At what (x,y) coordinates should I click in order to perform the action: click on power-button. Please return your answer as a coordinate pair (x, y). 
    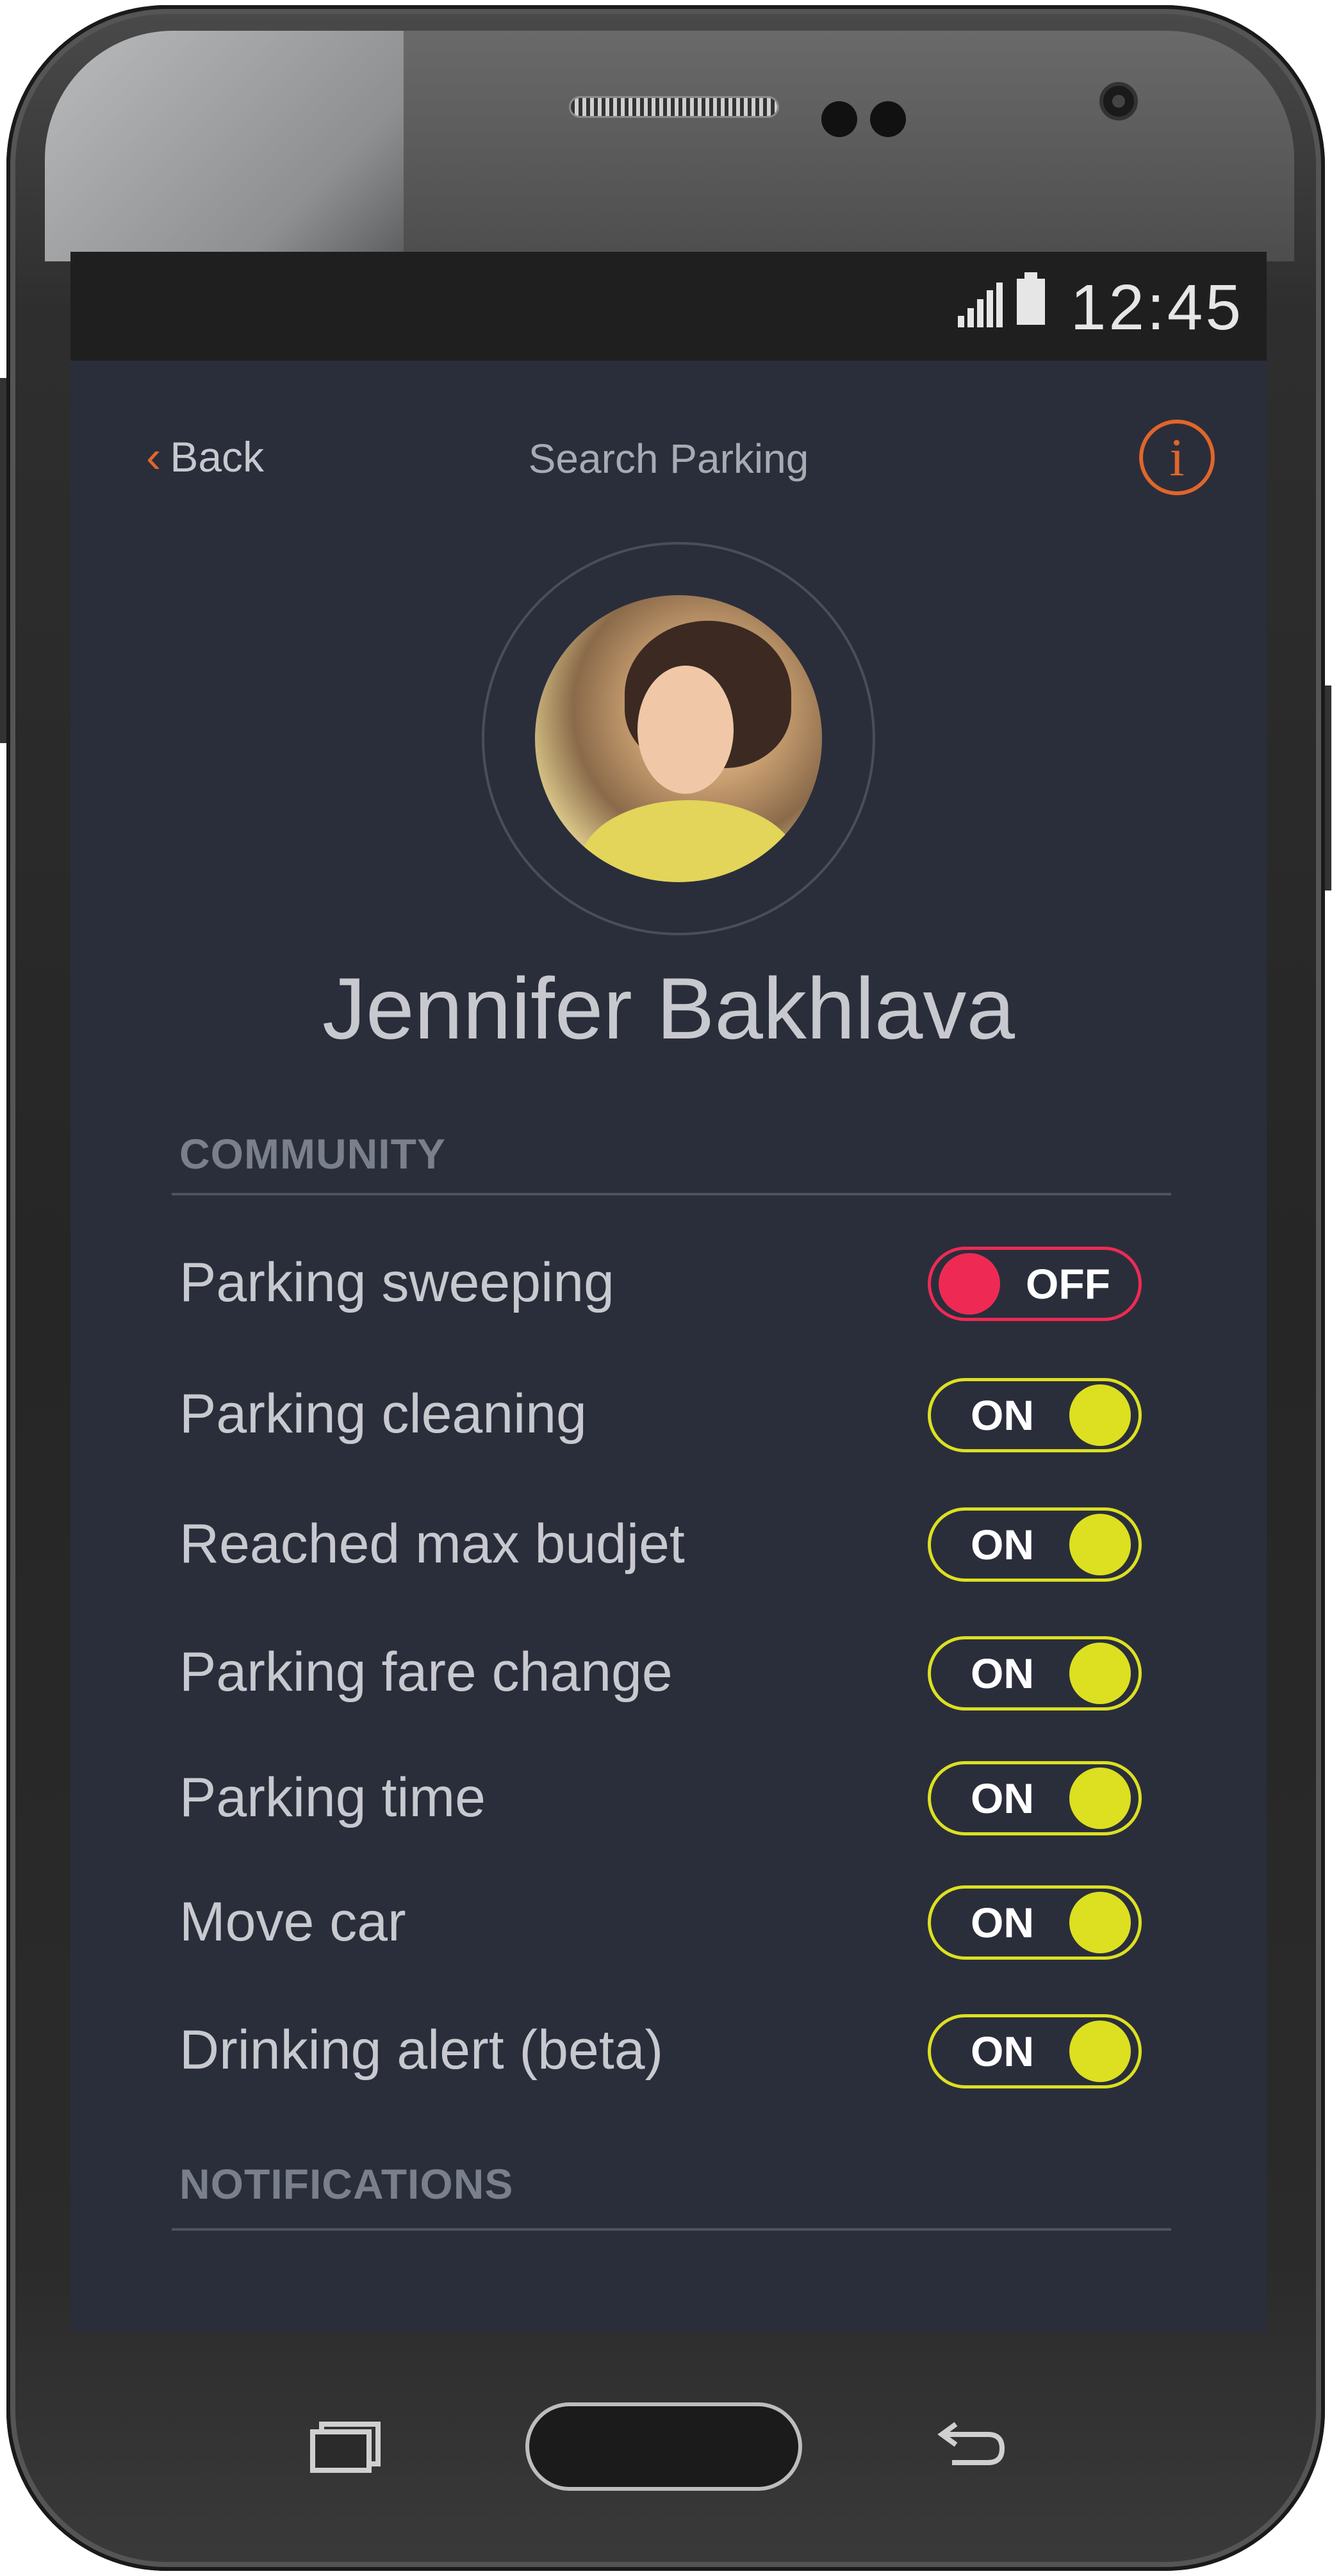
    Looking at the image, I should click on (1328, 787).